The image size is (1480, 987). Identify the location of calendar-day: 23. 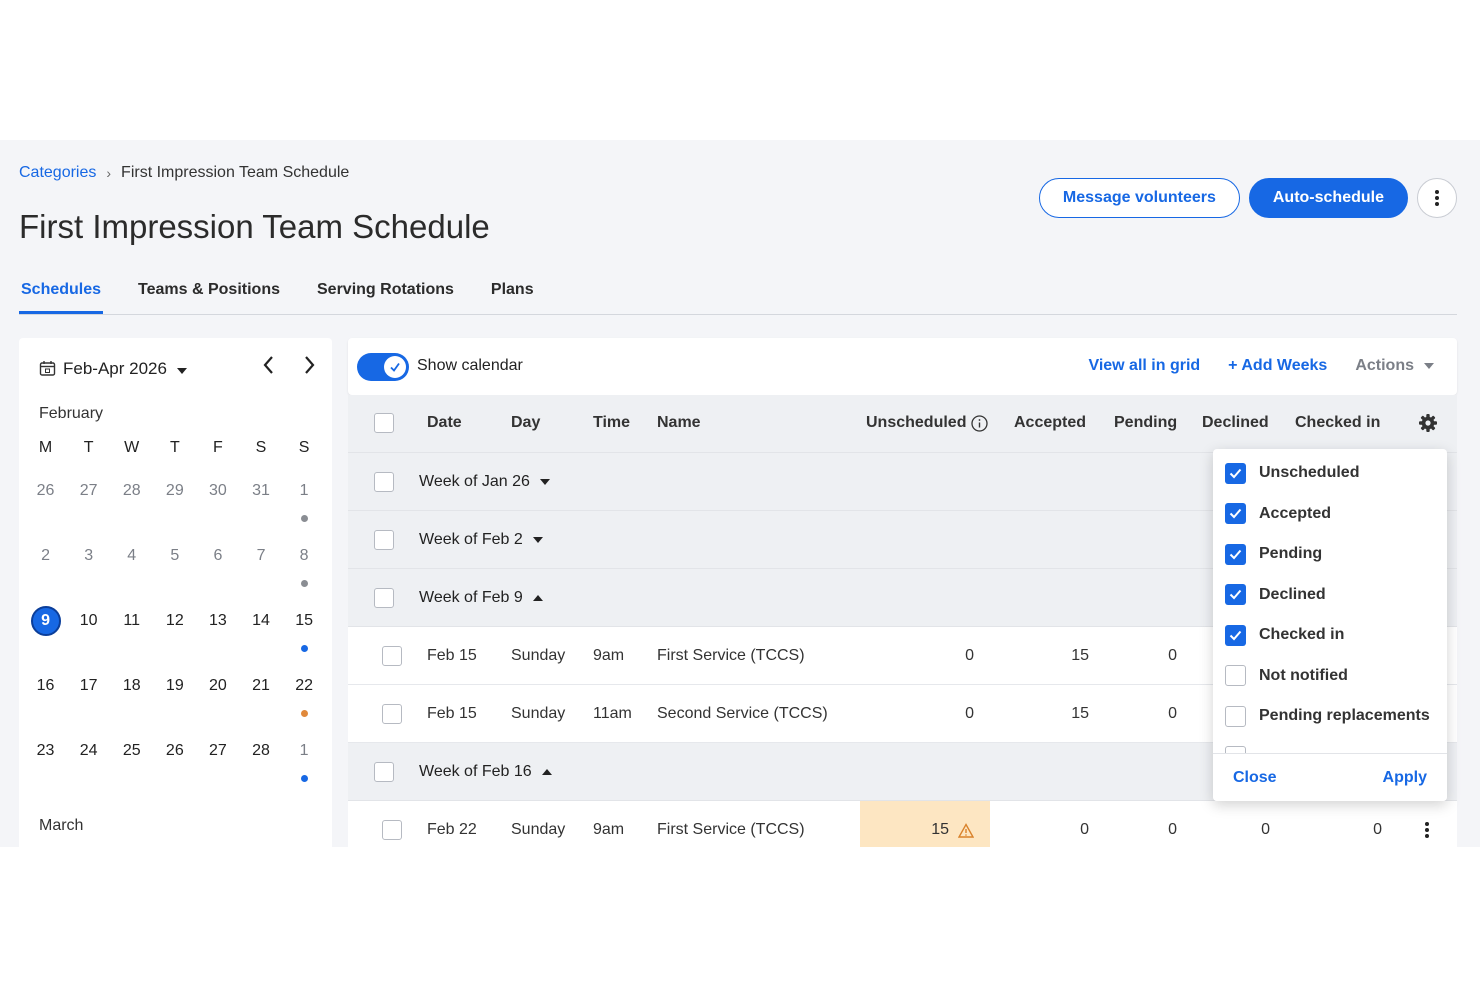
(45, 766).